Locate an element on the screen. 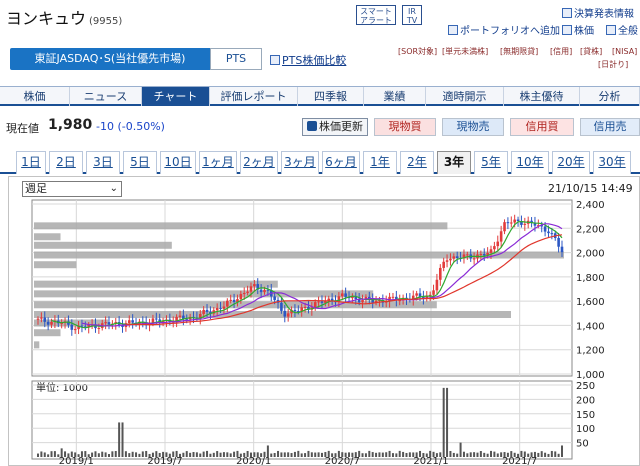 This screenshot has height=466, width=640. volume-tick-label: 50 is located at coordinates (582, 444).